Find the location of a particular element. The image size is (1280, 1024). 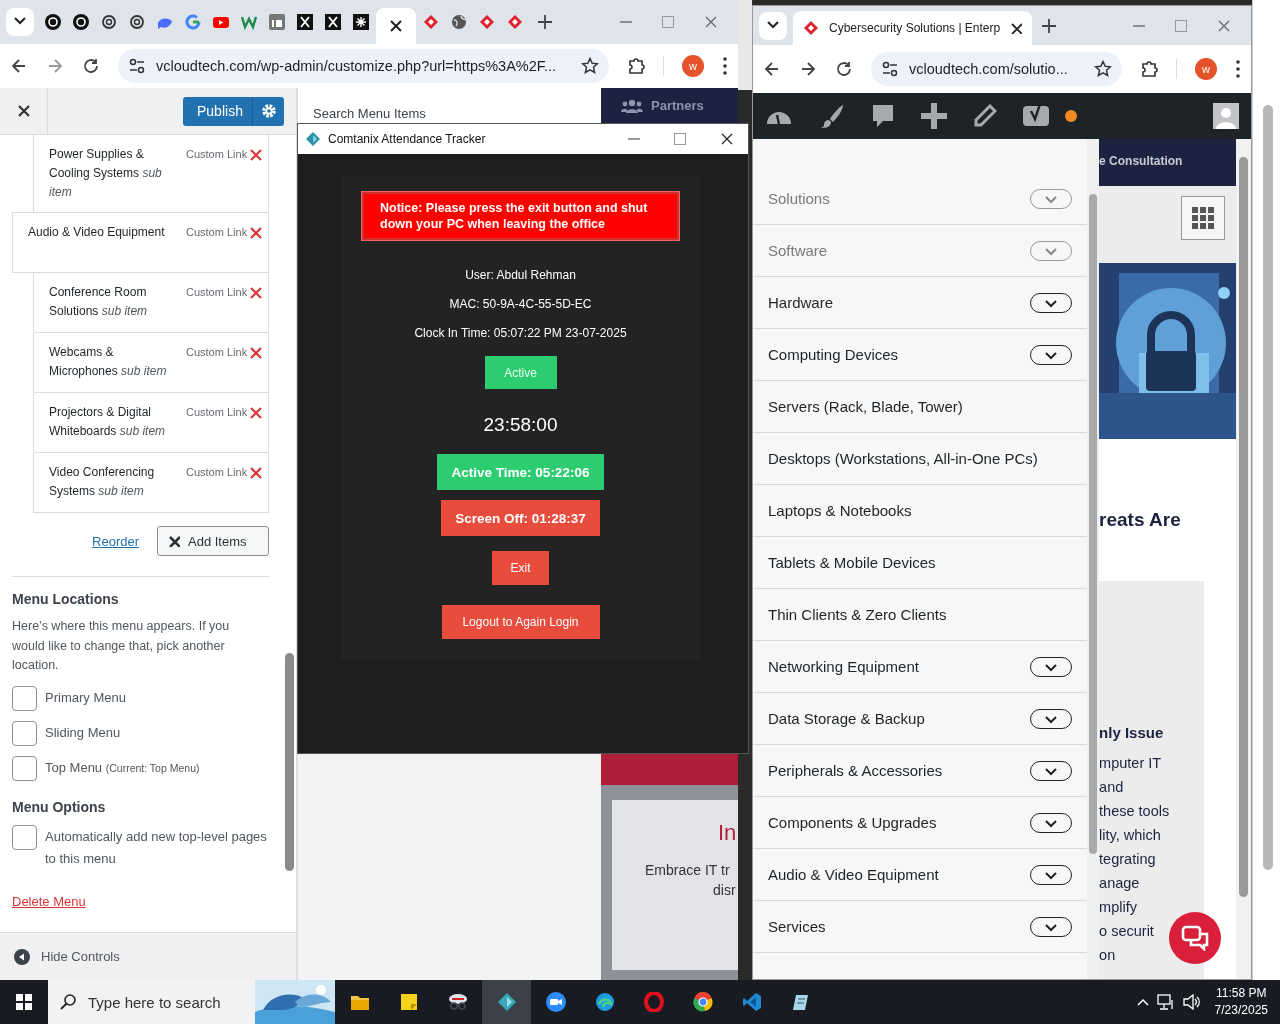

menu-item: Power Supplies & Cooling Systems sub item Custom Link is located at coordinates (151, 174).